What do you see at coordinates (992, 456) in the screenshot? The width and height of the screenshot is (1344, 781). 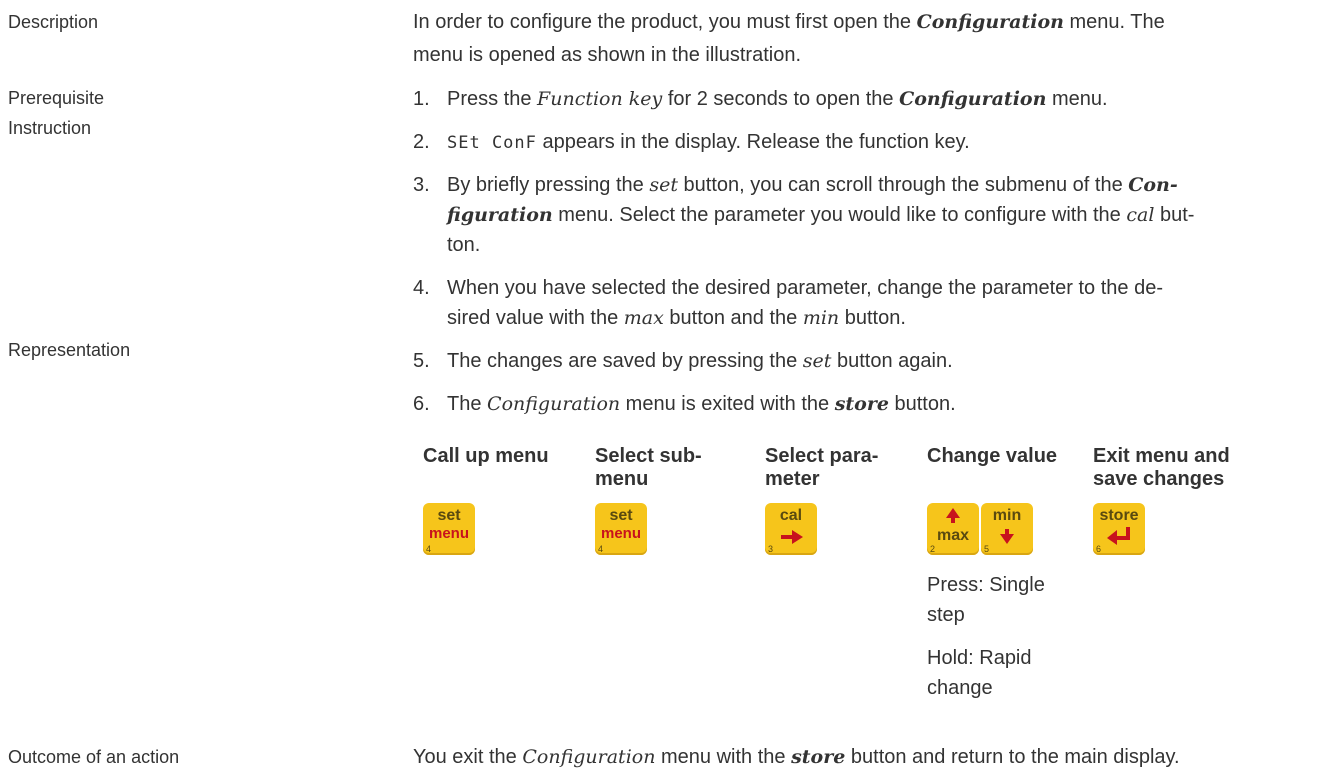 I see `heading-change-value: Change value` at bounding box center [992, 456].